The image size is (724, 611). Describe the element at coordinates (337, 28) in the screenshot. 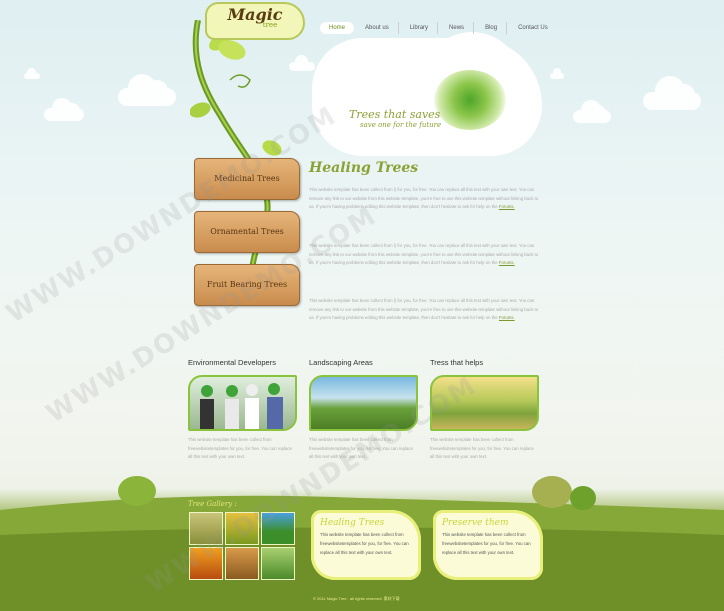

I see `nav-item-home: Home` at that location.